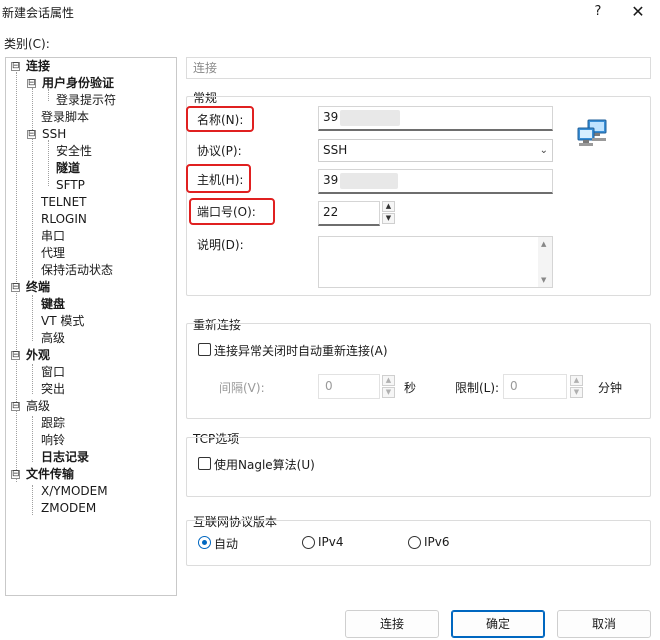  What do you see at coordinates (331, 180) in the screenshot?
I see `host-value: 39` at bounding box center [331, 180].